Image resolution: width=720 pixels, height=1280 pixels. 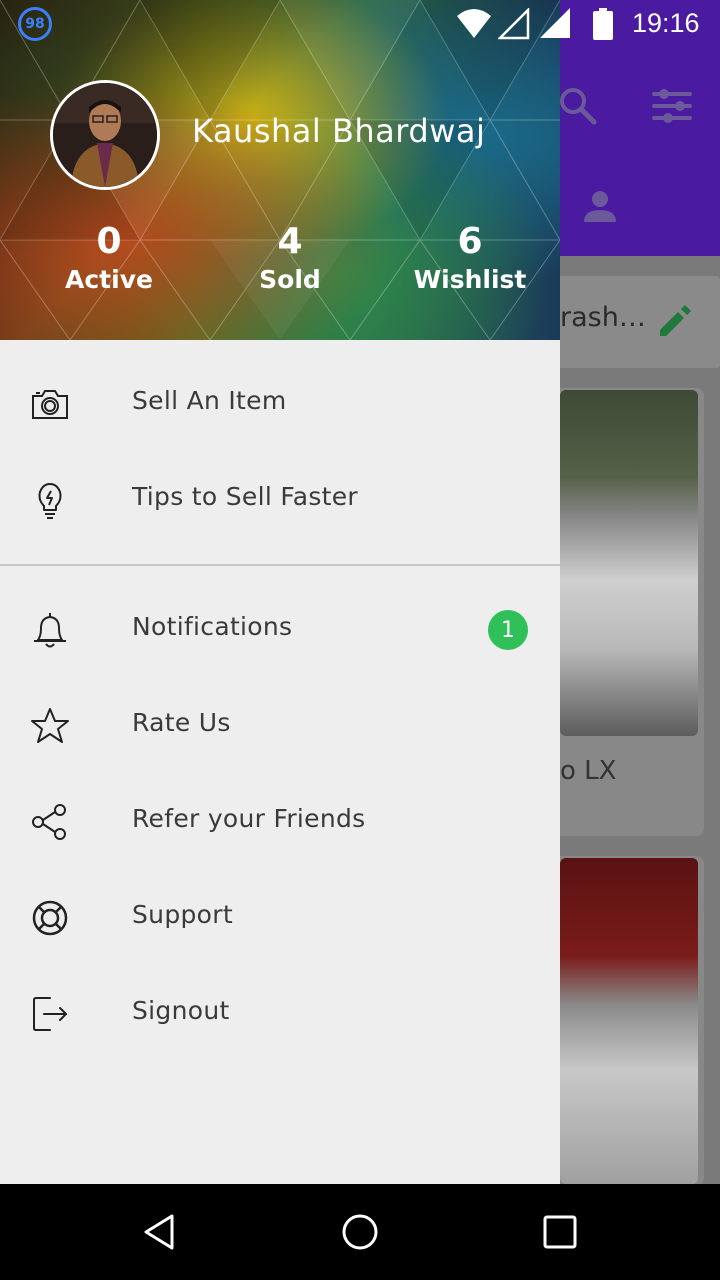 I want to click on menu-item-sell-an-item: Sell An Item, so click(x=280, y=404).